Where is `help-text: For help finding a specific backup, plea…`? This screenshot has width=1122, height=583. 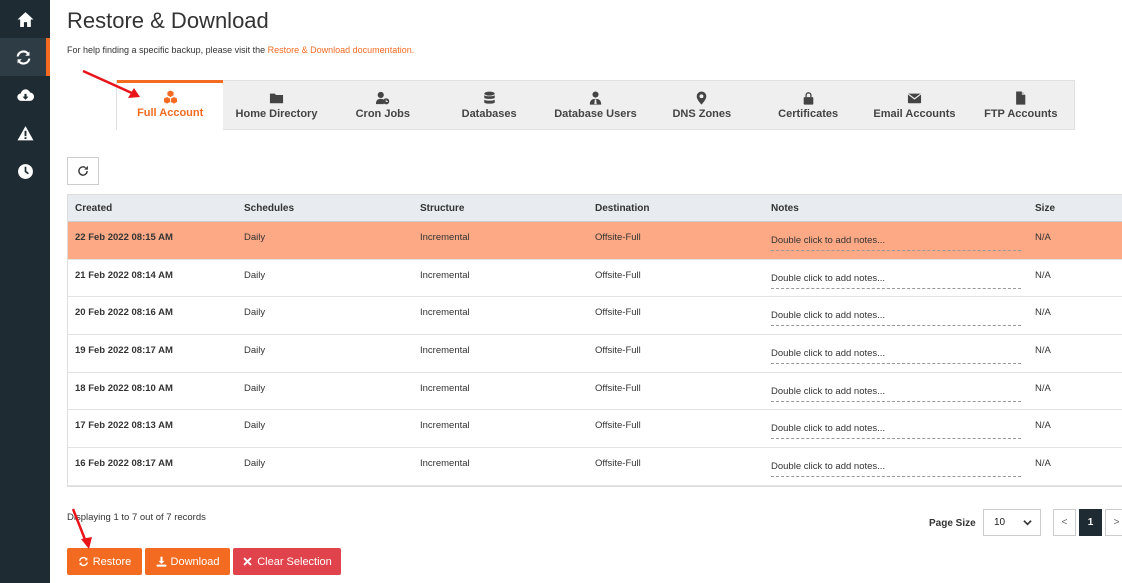 help-text: For help finding a specific backup, plea… is located at coordinates (240, 50).